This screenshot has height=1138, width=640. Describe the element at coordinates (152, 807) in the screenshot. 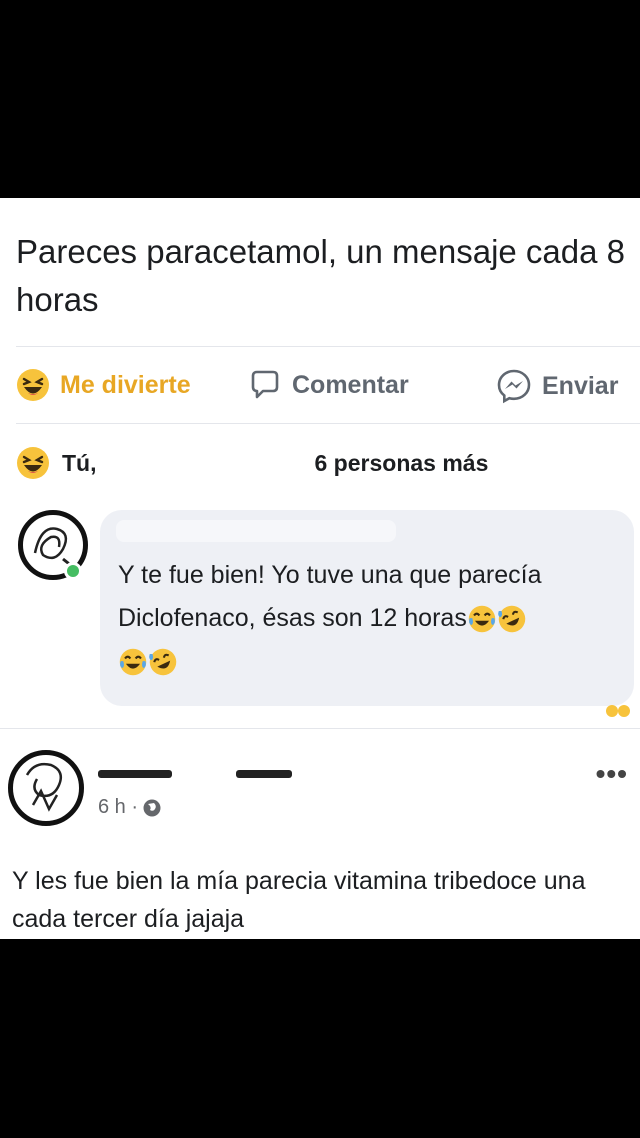

I see `globe-icon` at that location.